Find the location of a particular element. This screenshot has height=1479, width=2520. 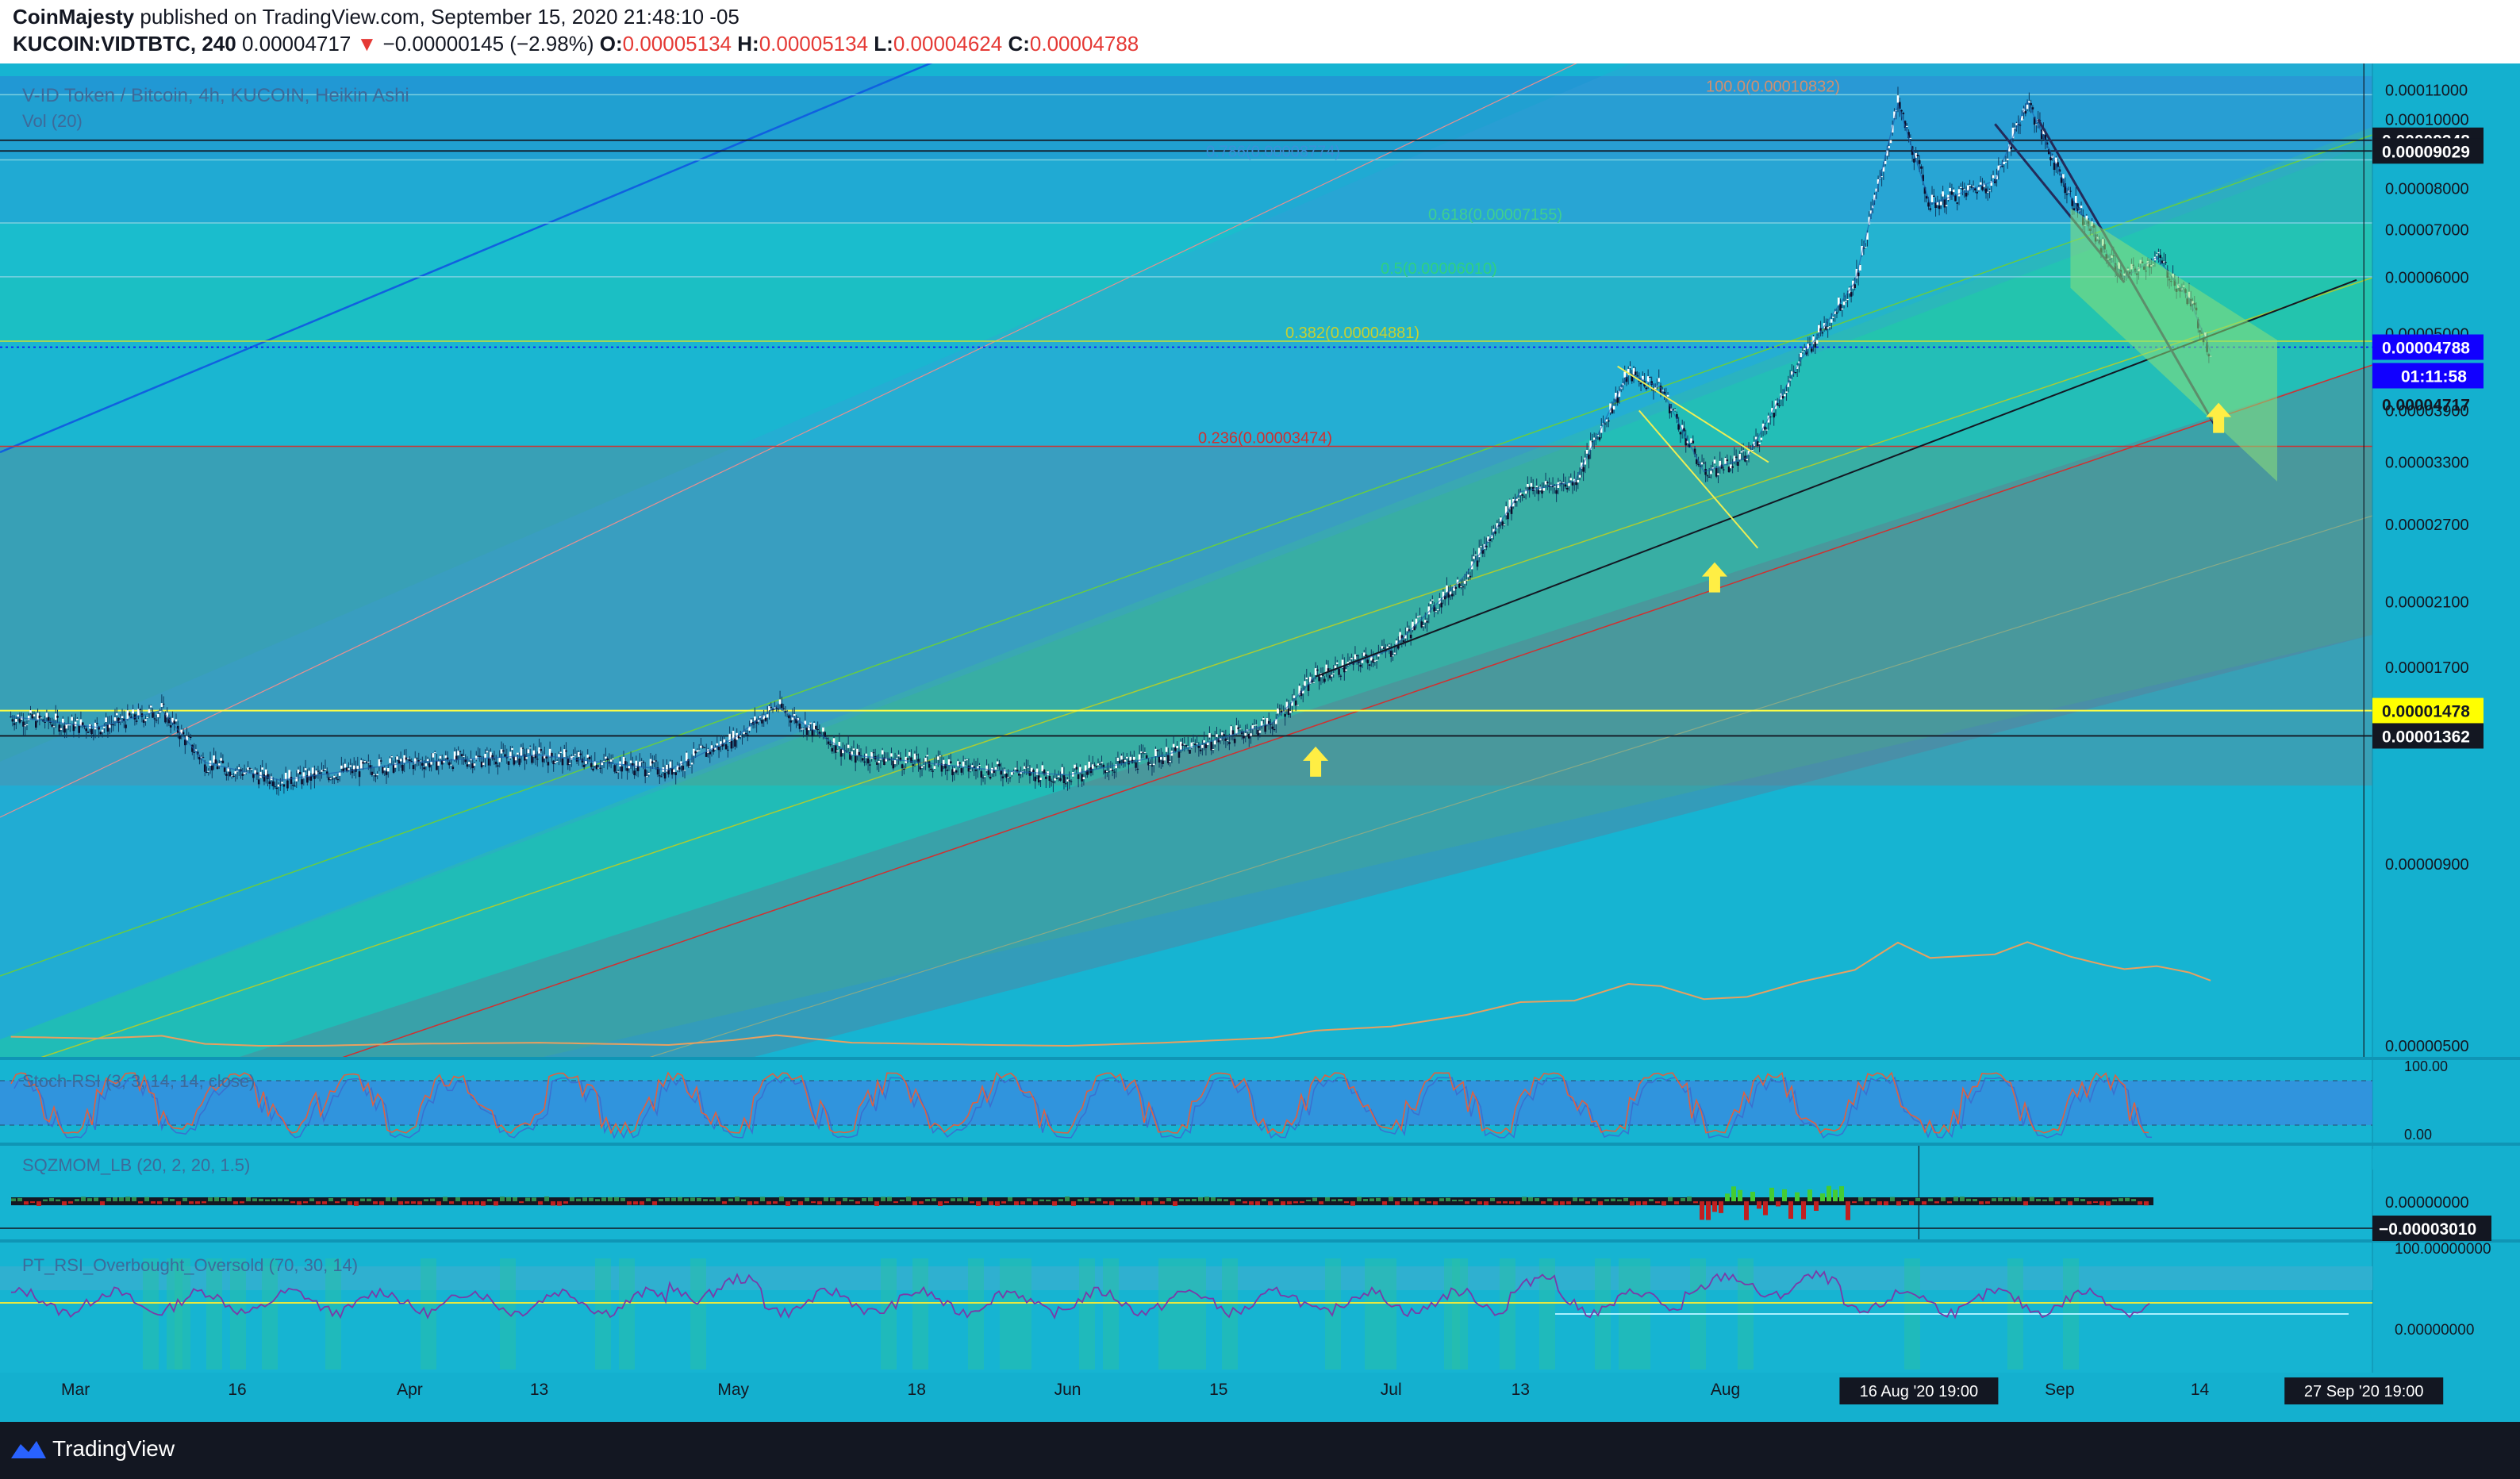

price-tick-label: 0.00011000 is located at coordinates (2426, 90).